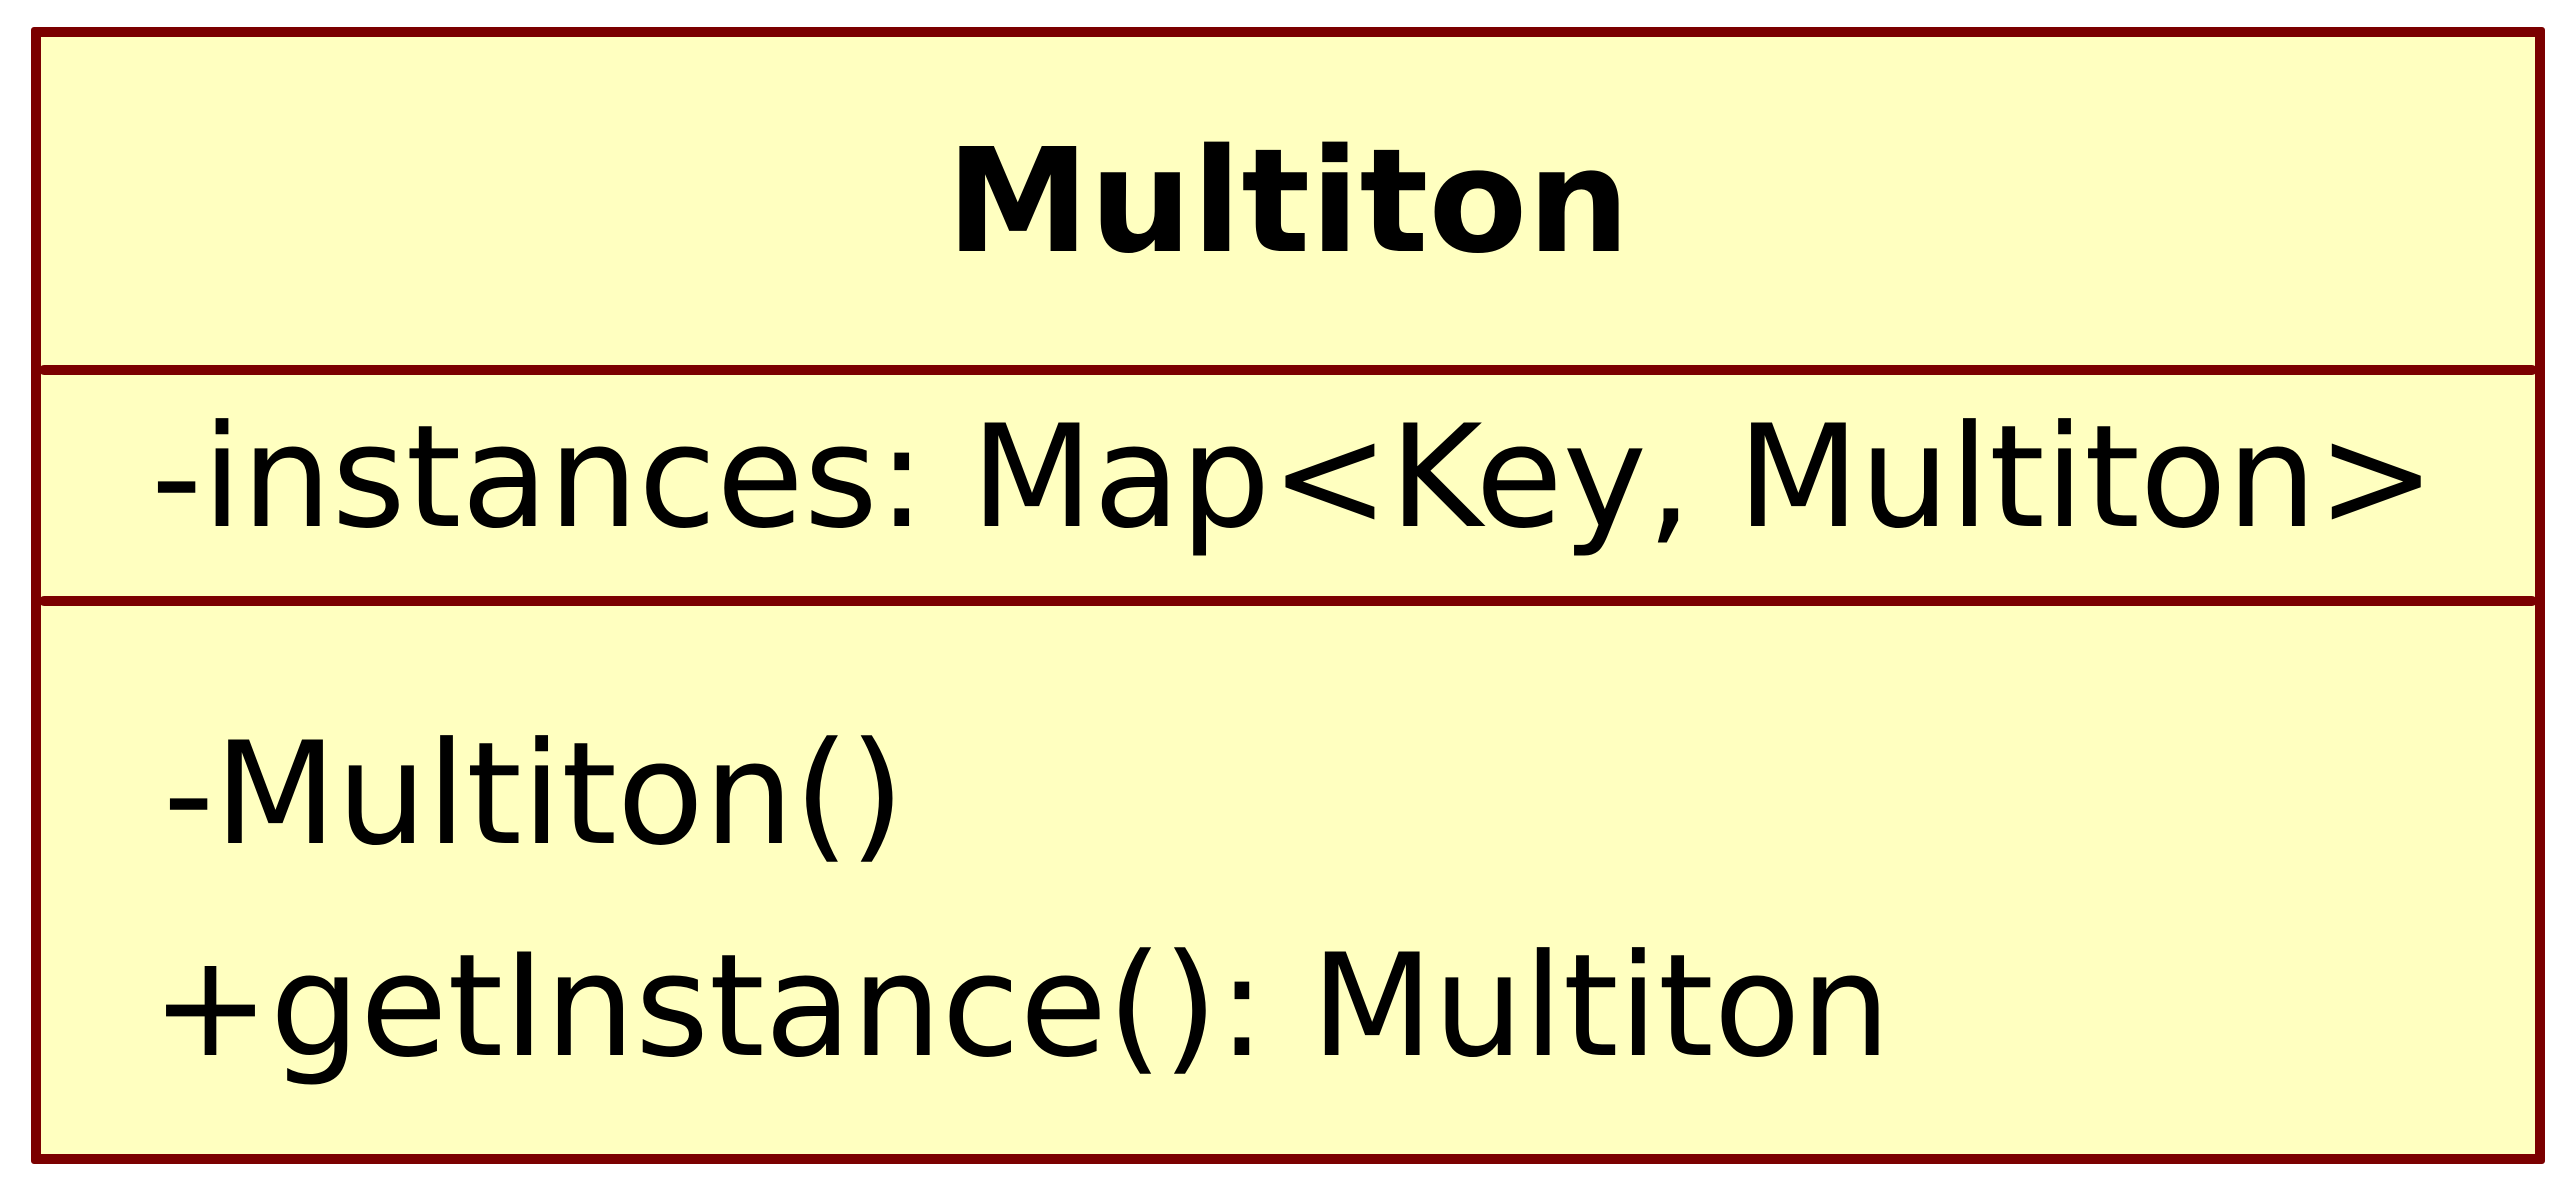 The height and width of the screenshot is (1182, 2560). Describe the element at coordinates (1293, 477) in the screenshot. I see `attribute-instances: -instances: Map<Key, Multiton>` at that location.